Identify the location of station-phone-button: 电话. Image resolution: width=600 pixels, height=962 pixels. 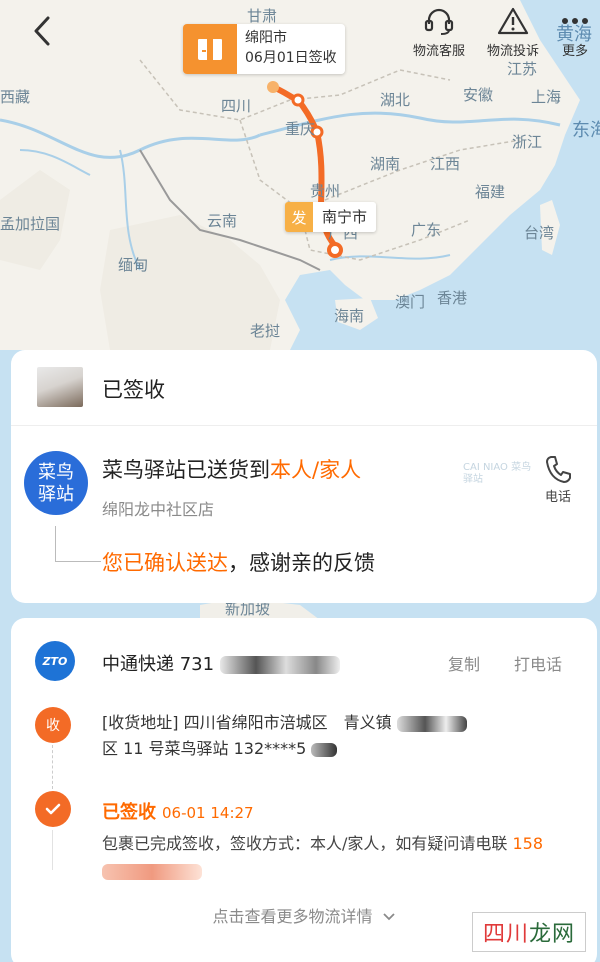
(558, 479).